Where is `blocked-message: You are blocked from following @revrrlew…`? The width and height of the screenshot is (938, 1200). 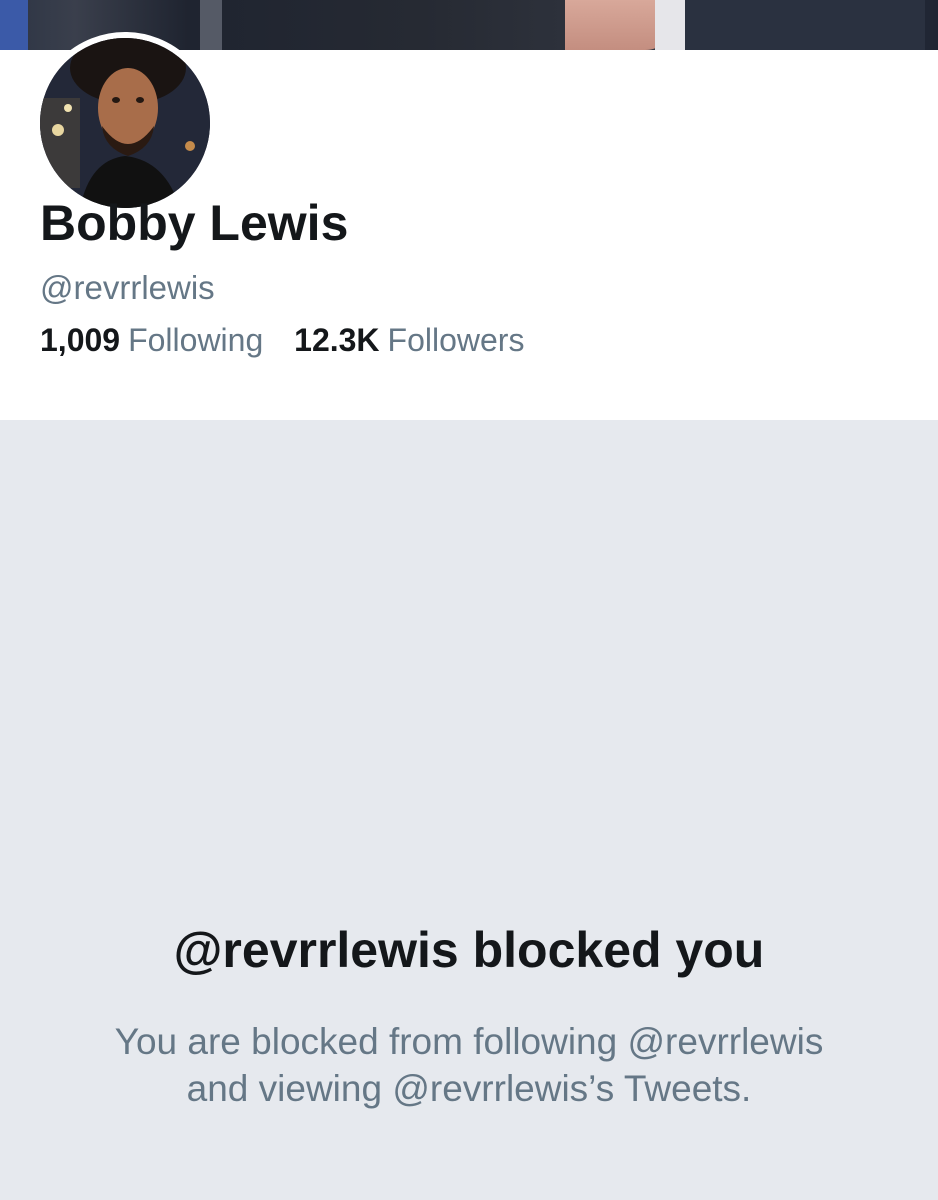
blocked-message: You are blocked from following @revrrlew… is located at coordinates (469, 1065).